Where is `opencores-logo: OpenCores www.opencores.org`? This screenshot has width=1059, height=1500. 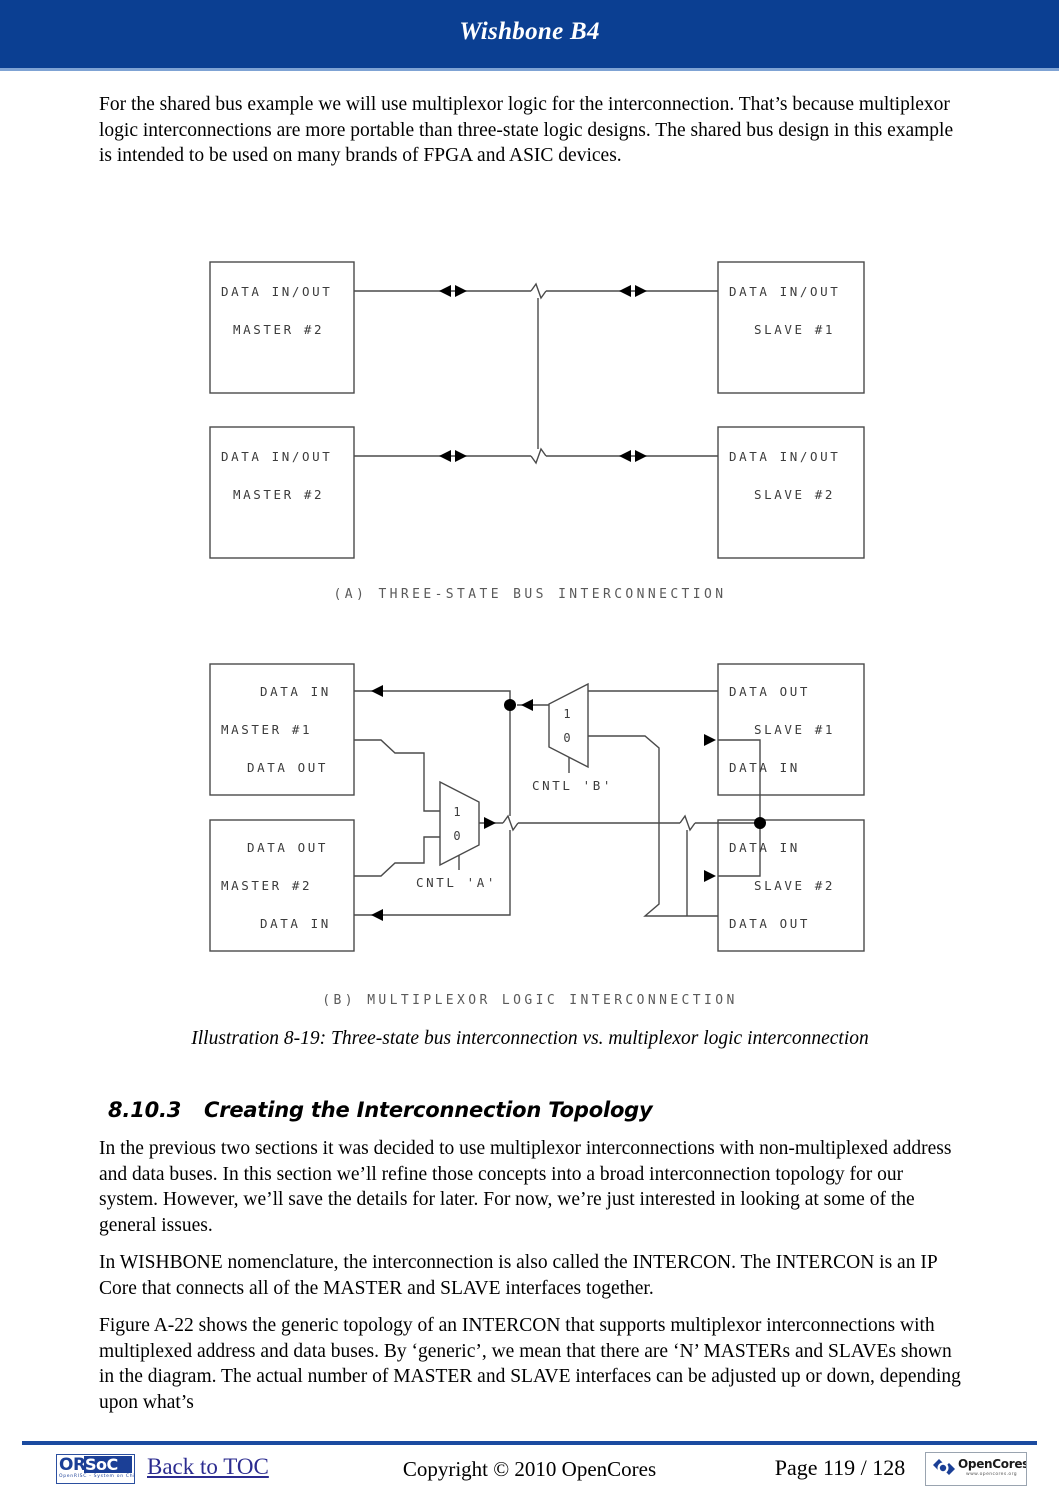
opencores-logo: OpenCores www.opencores.org is located at coordinates (976, 1469).